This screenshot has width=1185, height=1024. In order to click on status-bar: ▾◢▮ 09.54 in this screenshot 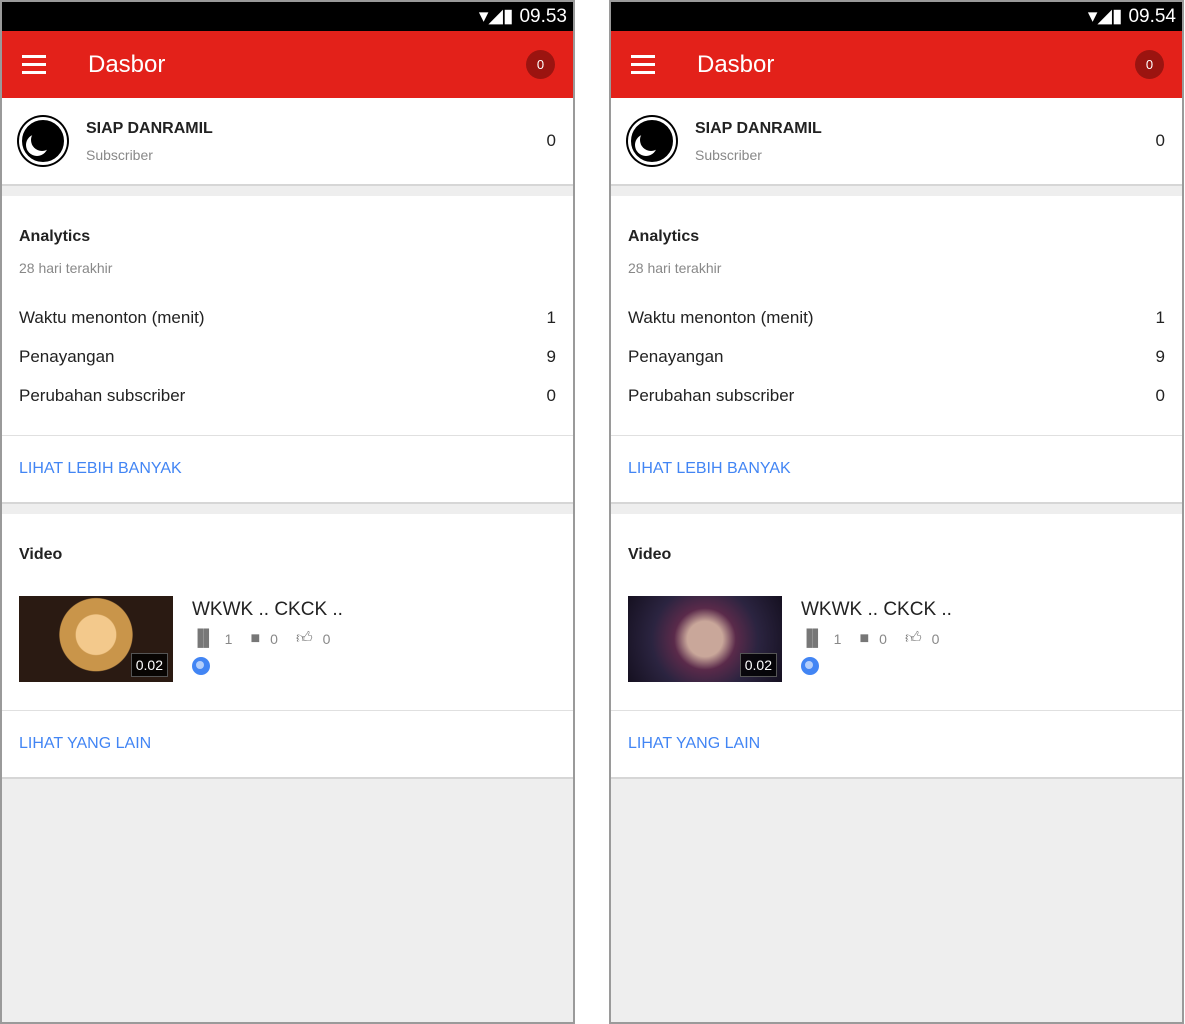, I will do `click(896, 16)`.